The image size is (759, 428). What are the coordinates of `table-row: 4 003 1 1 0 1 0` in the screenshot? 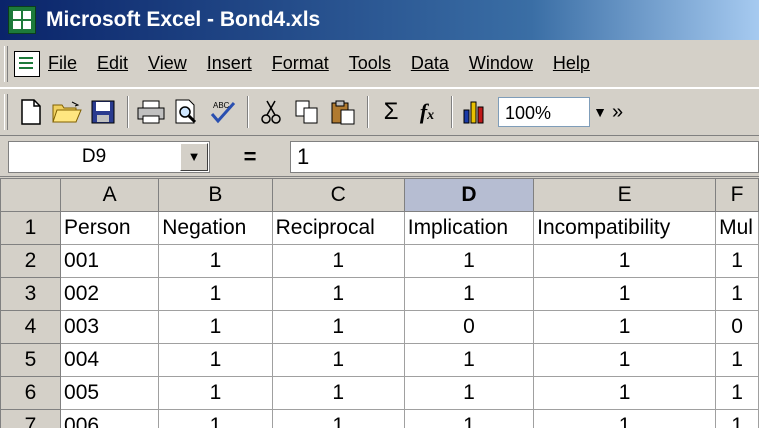 It's located at (379, 327).